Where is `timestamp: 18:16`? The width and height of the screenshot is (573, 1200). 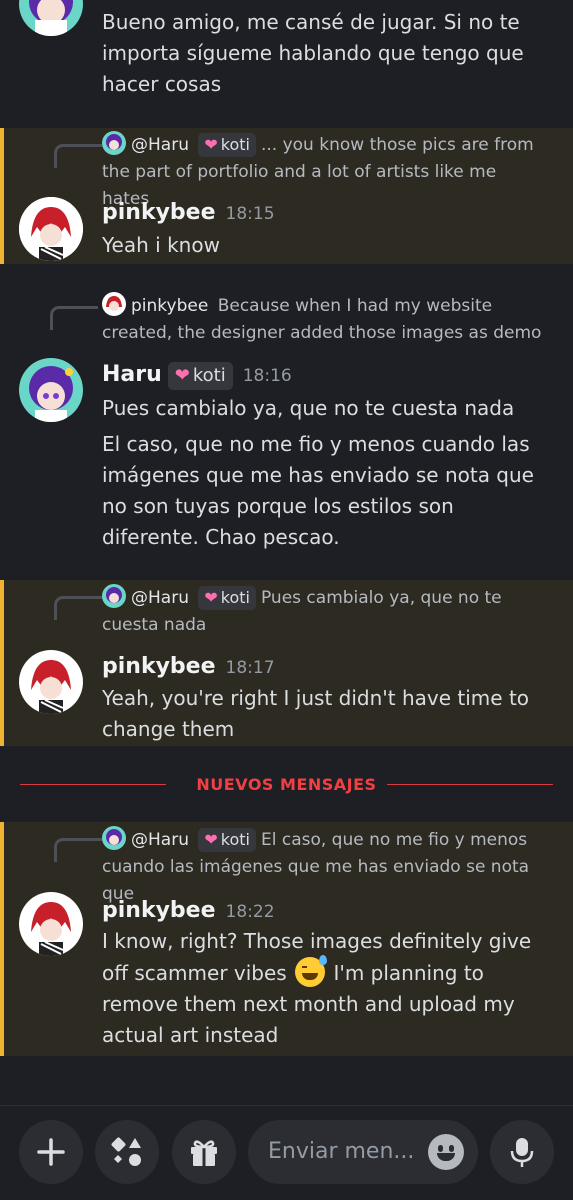 timestamp: 18:16 is located at coordinates (267, 376).